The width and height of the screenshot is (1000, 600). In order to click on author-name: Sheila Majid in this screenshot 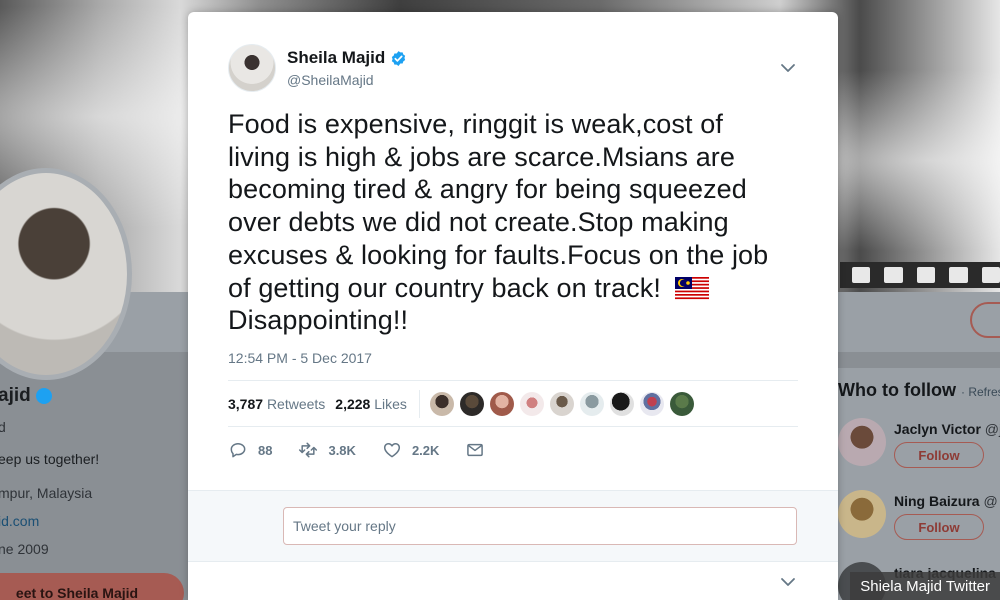, I will do `click(336, 58)`.